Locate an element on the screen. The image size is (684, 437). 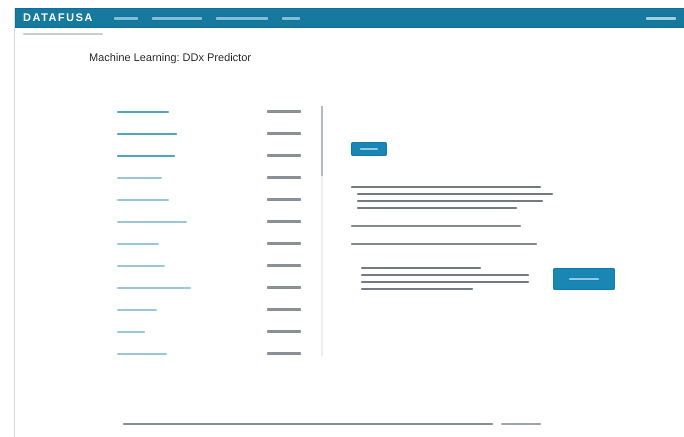
logo: DATAFUSA is located at coordinates (58, 18).